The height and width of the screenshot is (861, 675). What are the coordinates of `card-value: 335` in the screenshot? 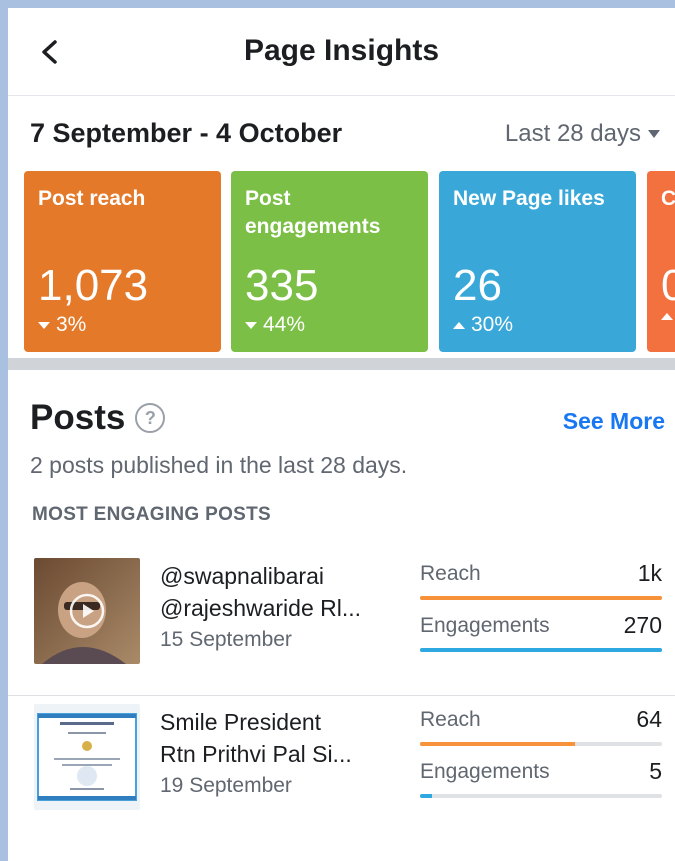 It's located at (282, 285).